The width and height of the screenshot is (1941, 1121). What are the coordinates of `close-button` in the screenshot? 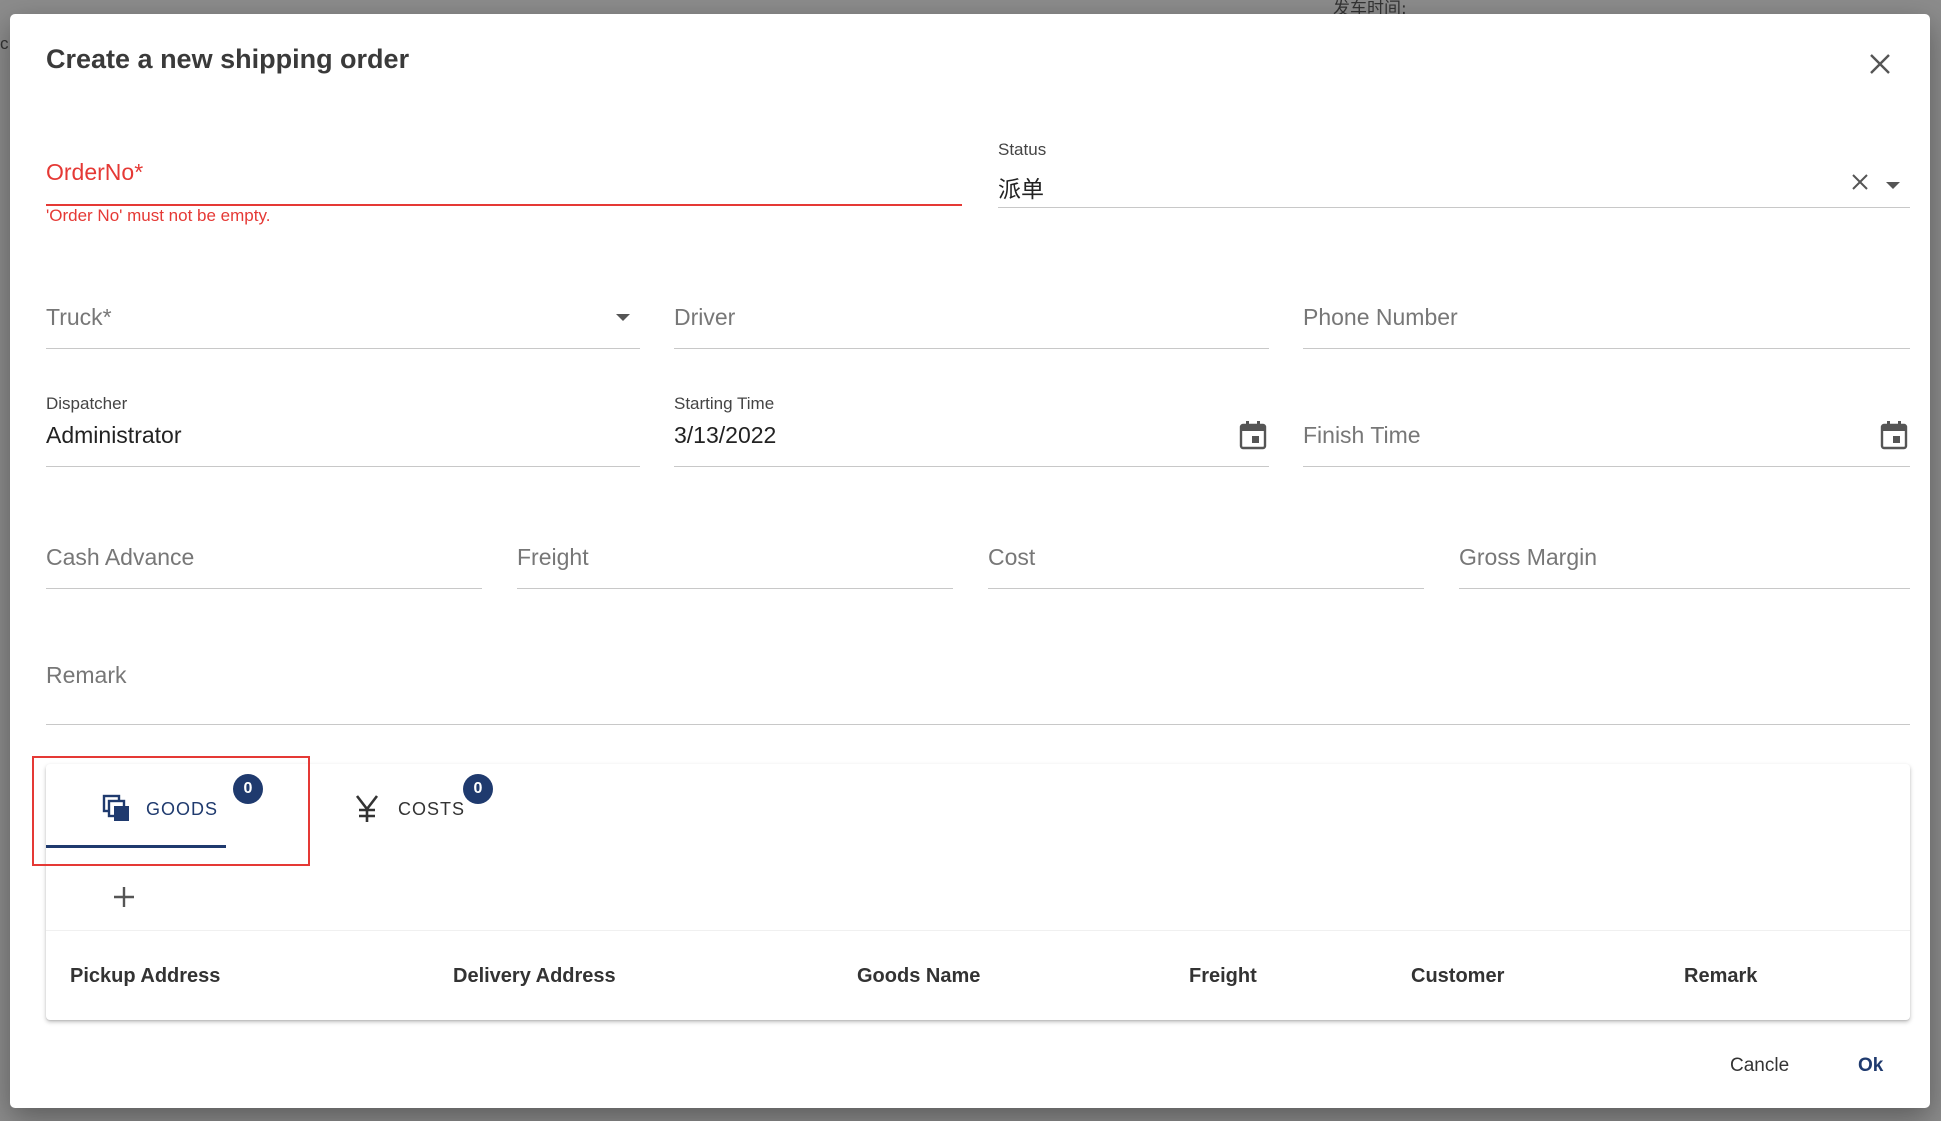 It's located at (1880, 64).